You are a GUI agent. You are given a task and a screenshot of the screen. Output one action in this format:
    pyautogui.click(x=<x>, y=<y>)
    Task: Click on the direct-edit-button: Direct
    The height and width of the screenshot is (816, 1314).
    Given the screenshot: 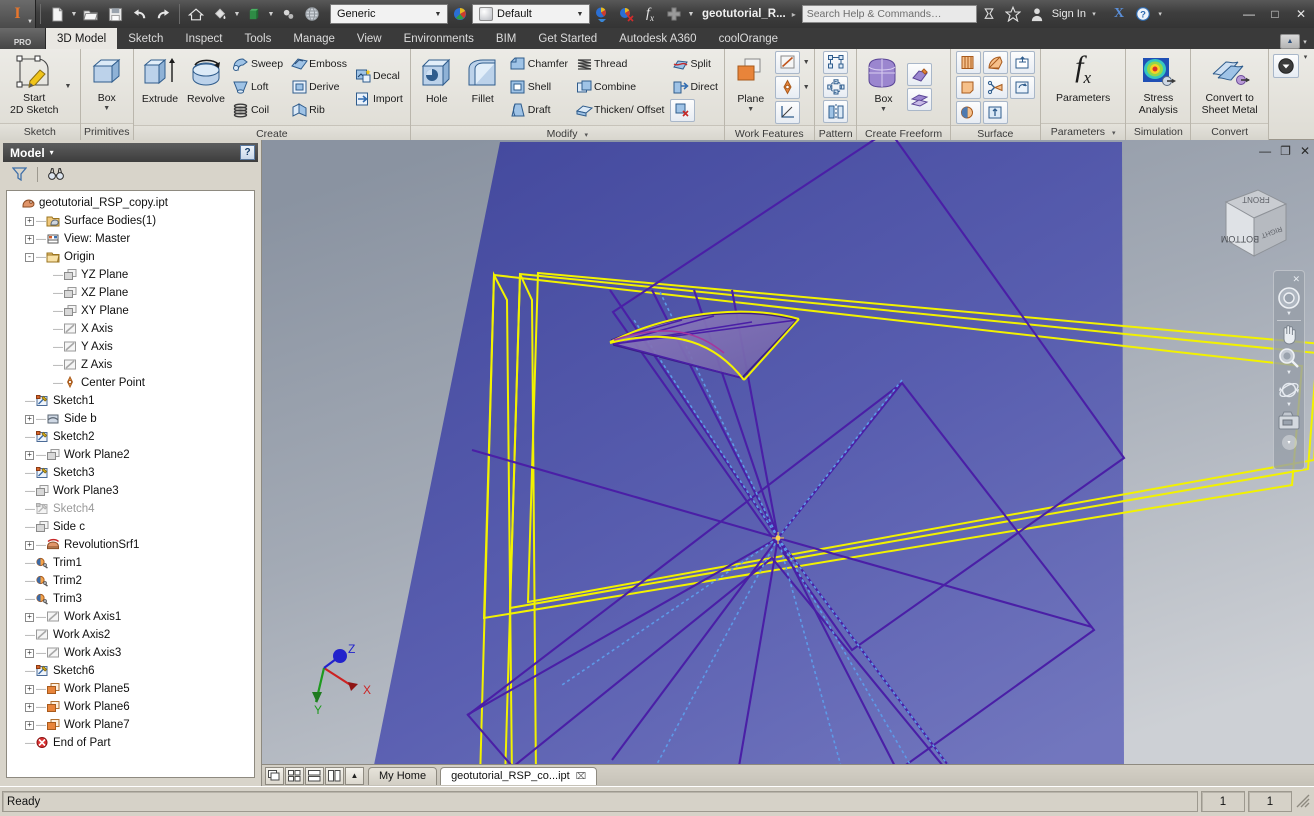 What is the action you would take?
    pyautogui.click(x=694, y=87)
    